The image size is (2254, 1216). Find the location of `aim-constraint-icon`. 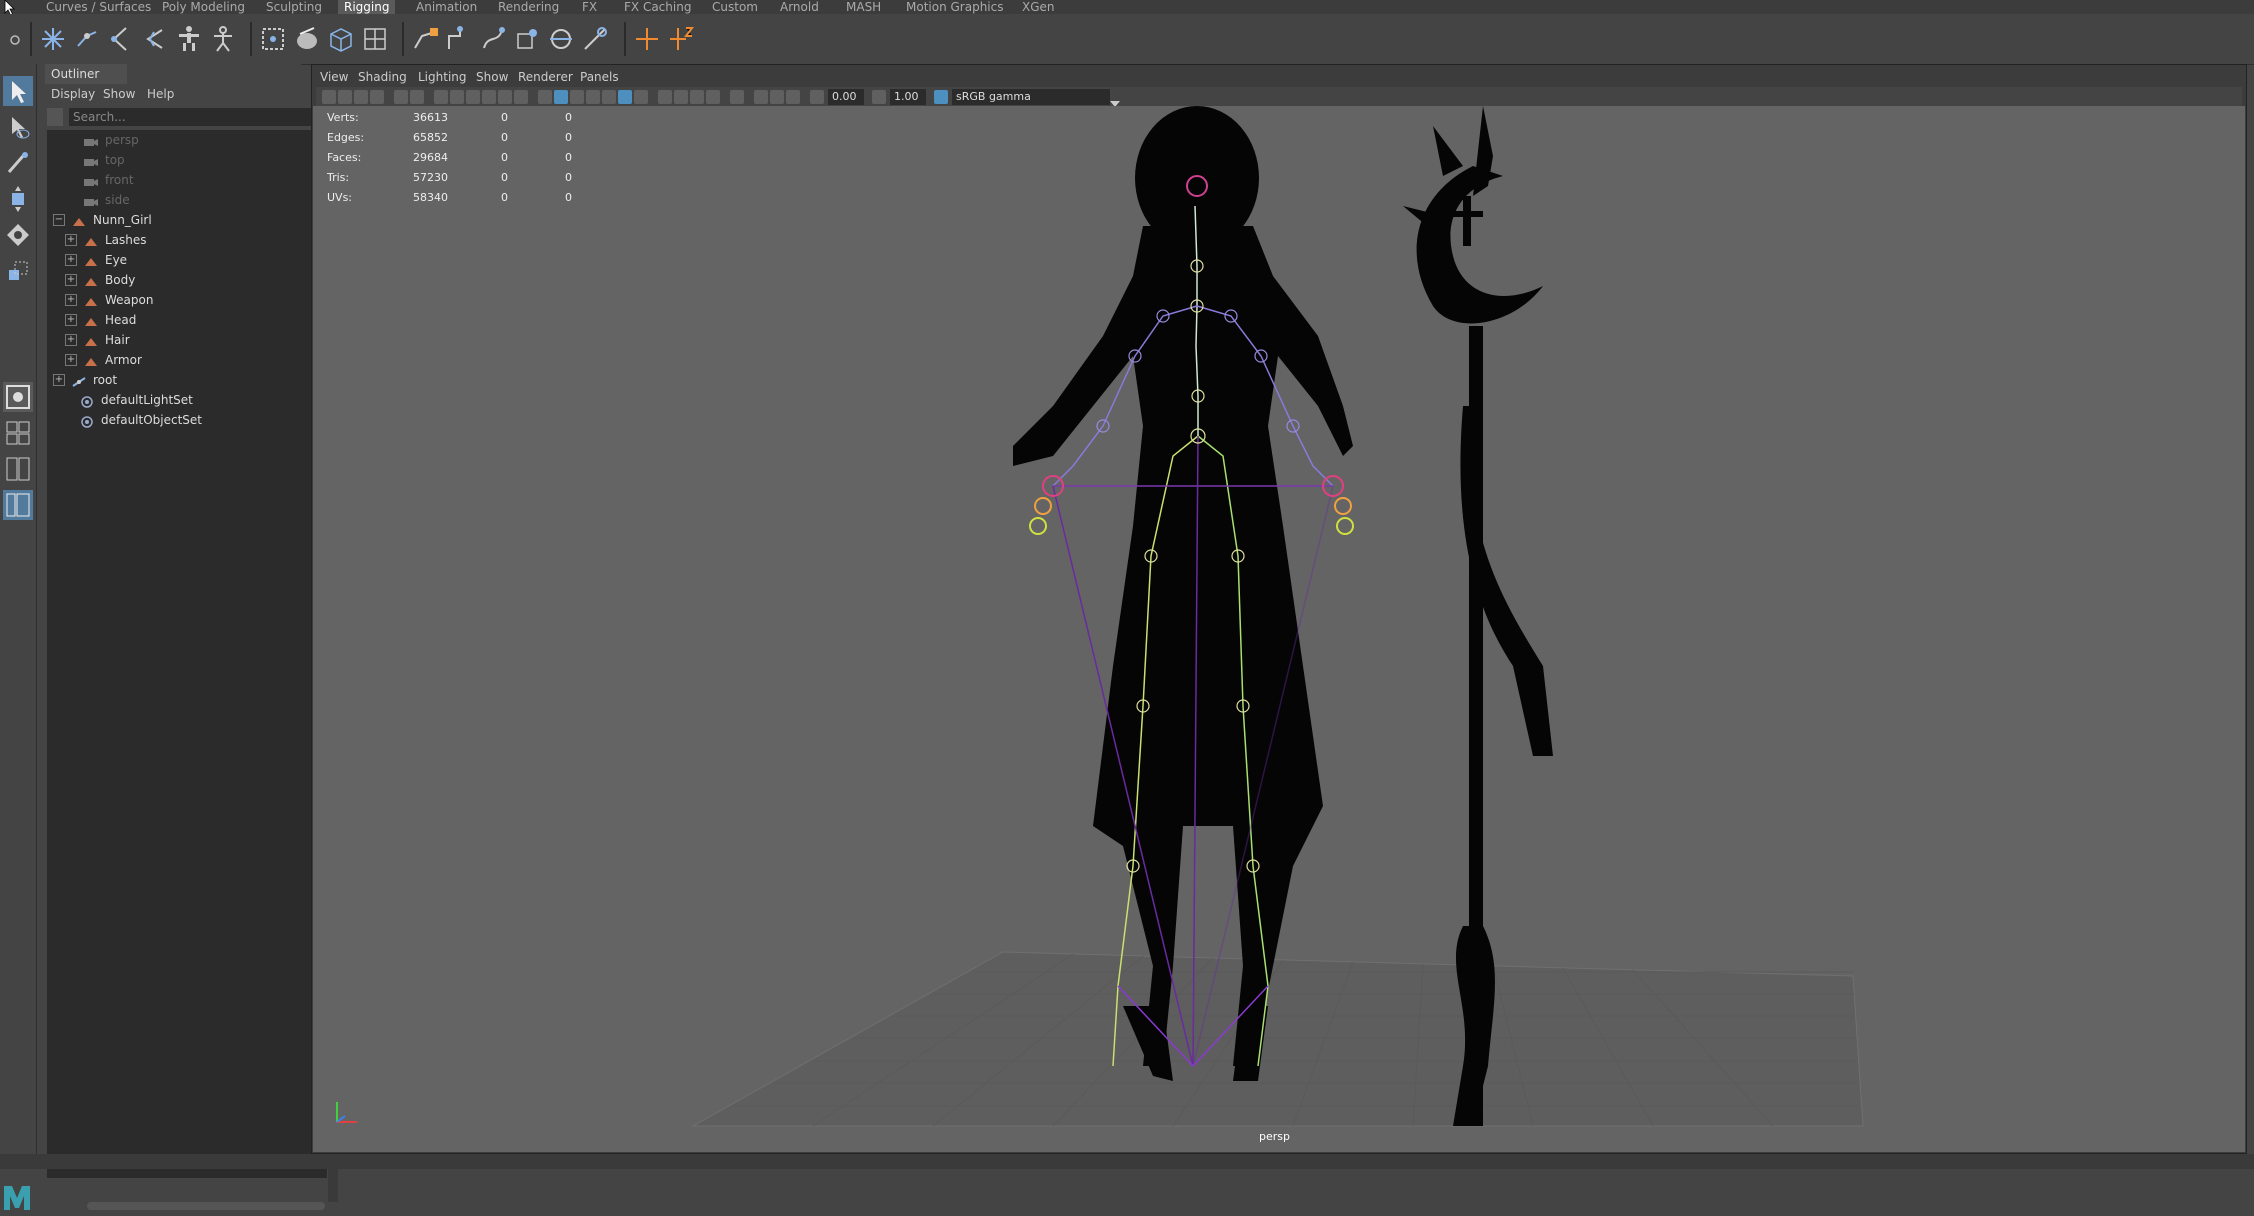

aim-constraint-icon is located at coordinates (595, 39).